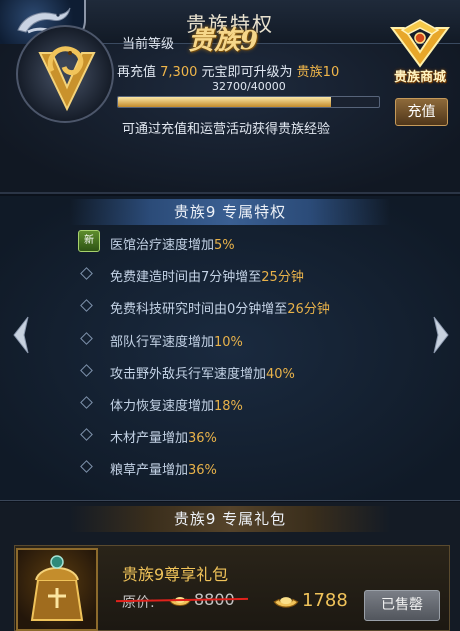 The image size is (460, 631). I want to click on privilege-text: 攻击野外敌兵行军速度增加, so click(188, 374).